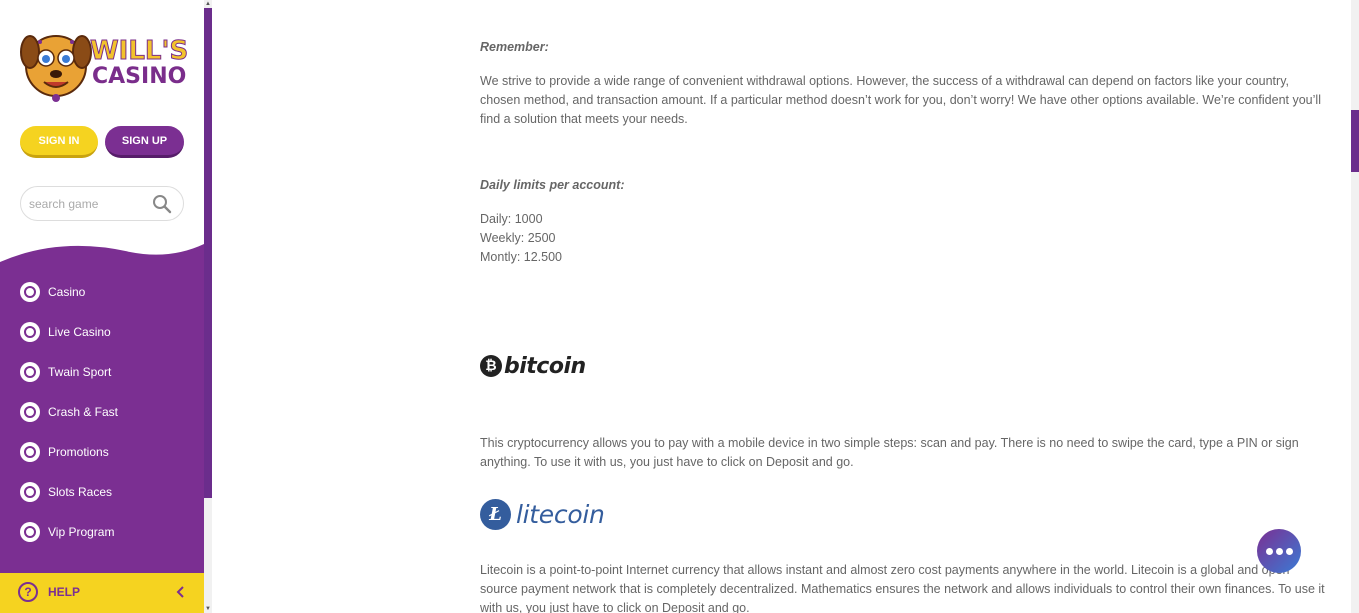  I want to click on bitcoin-wordmark: bitcoin, so click(545, 366).